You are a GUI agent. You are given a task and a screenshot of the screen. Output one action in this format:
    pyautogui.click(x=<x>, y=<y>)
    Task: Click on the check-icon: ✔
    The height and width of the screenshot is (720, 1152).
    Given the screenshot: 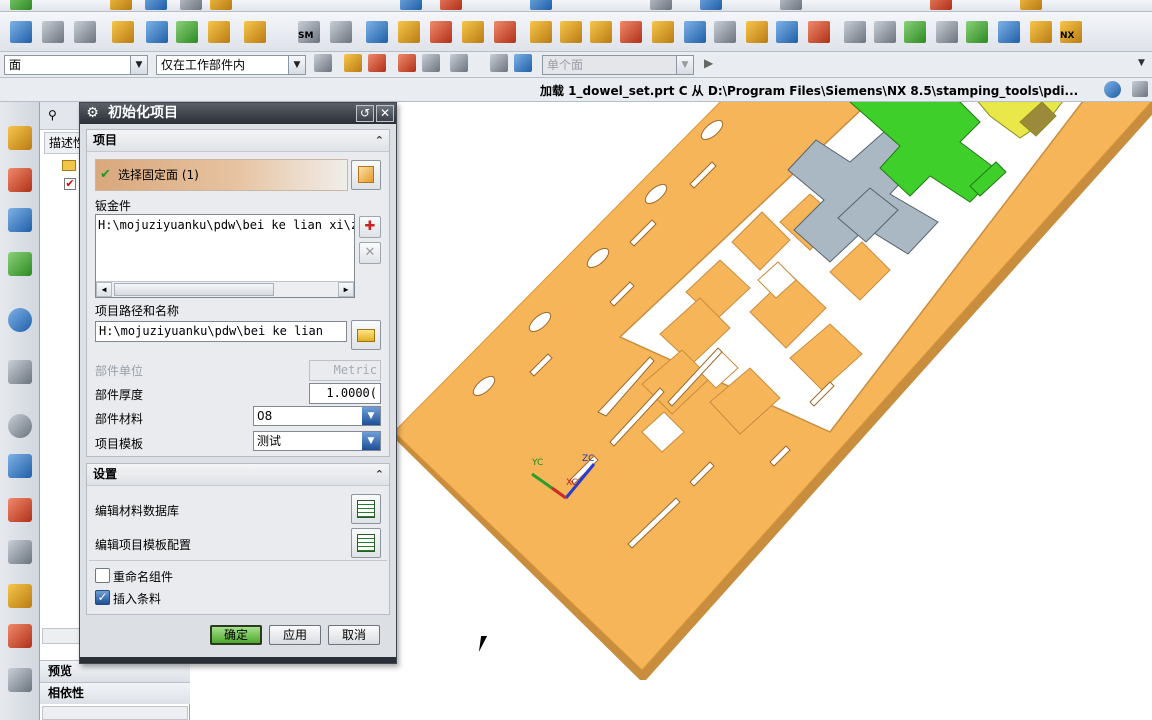 What is the action you would take?
    pyautogui.click(x=70, y=184)
    